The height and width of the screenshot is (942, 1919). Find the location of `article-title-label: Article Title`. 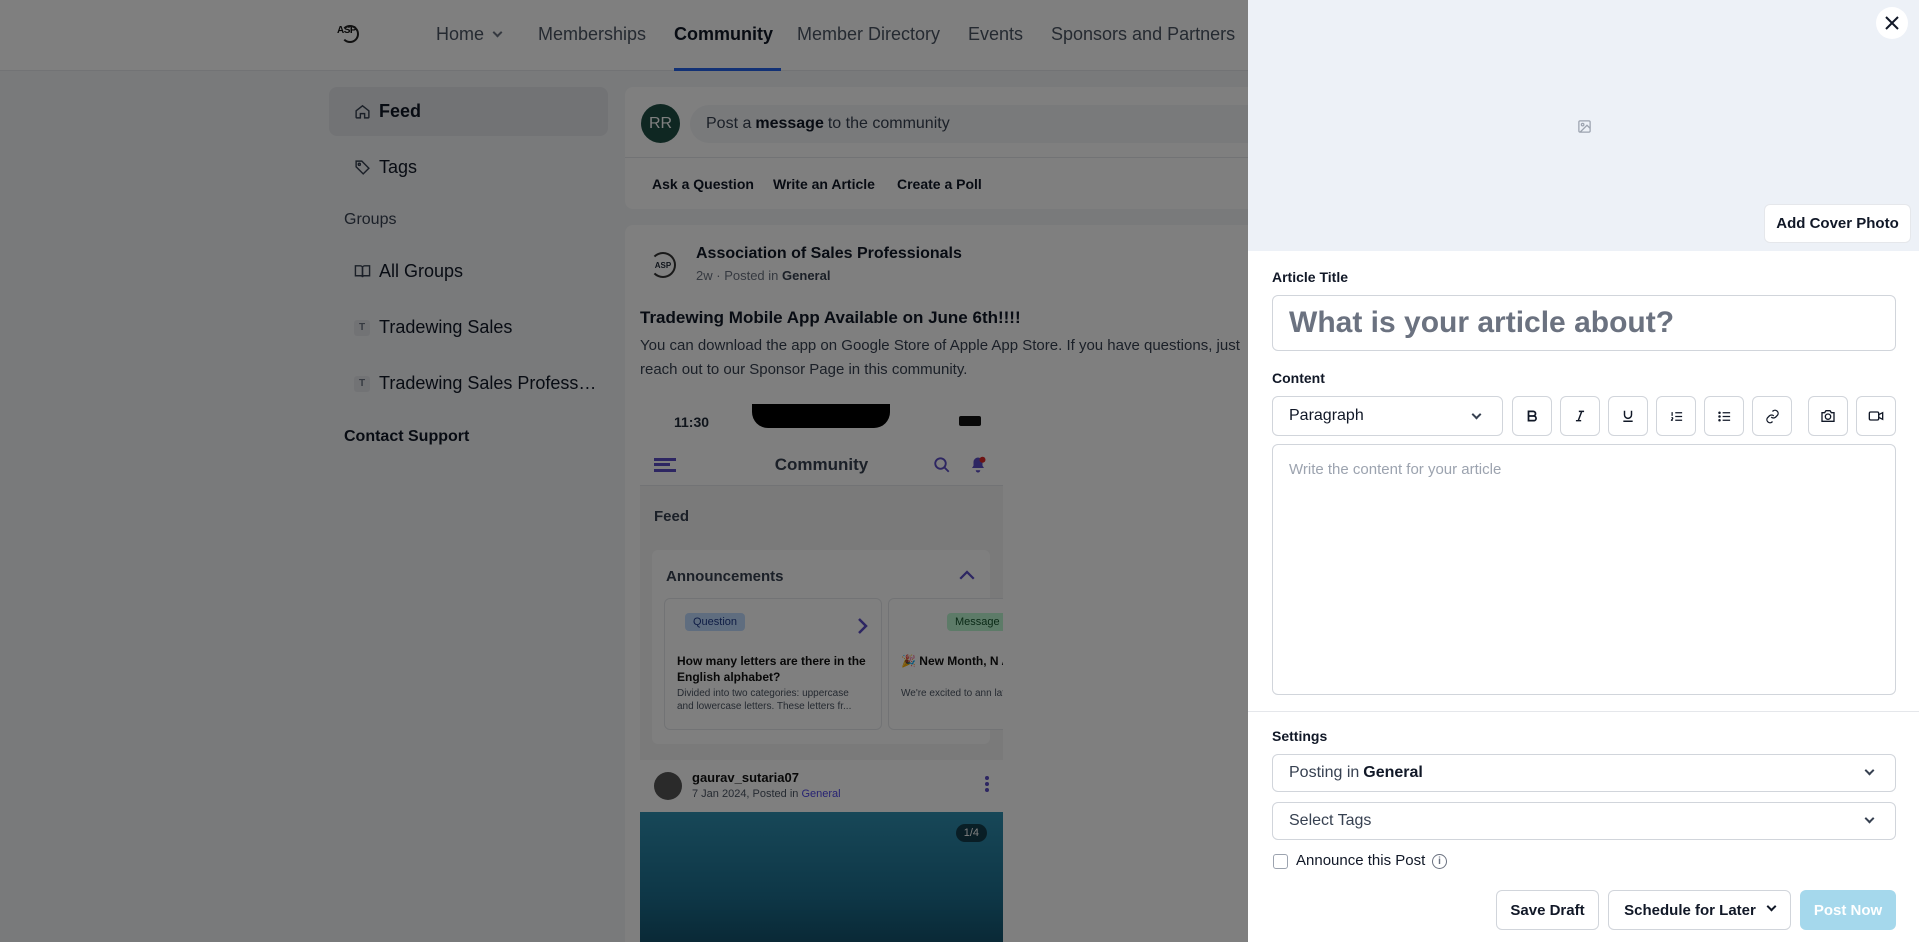

article-title-label: Article Title is located at coordinates (1310, 277).